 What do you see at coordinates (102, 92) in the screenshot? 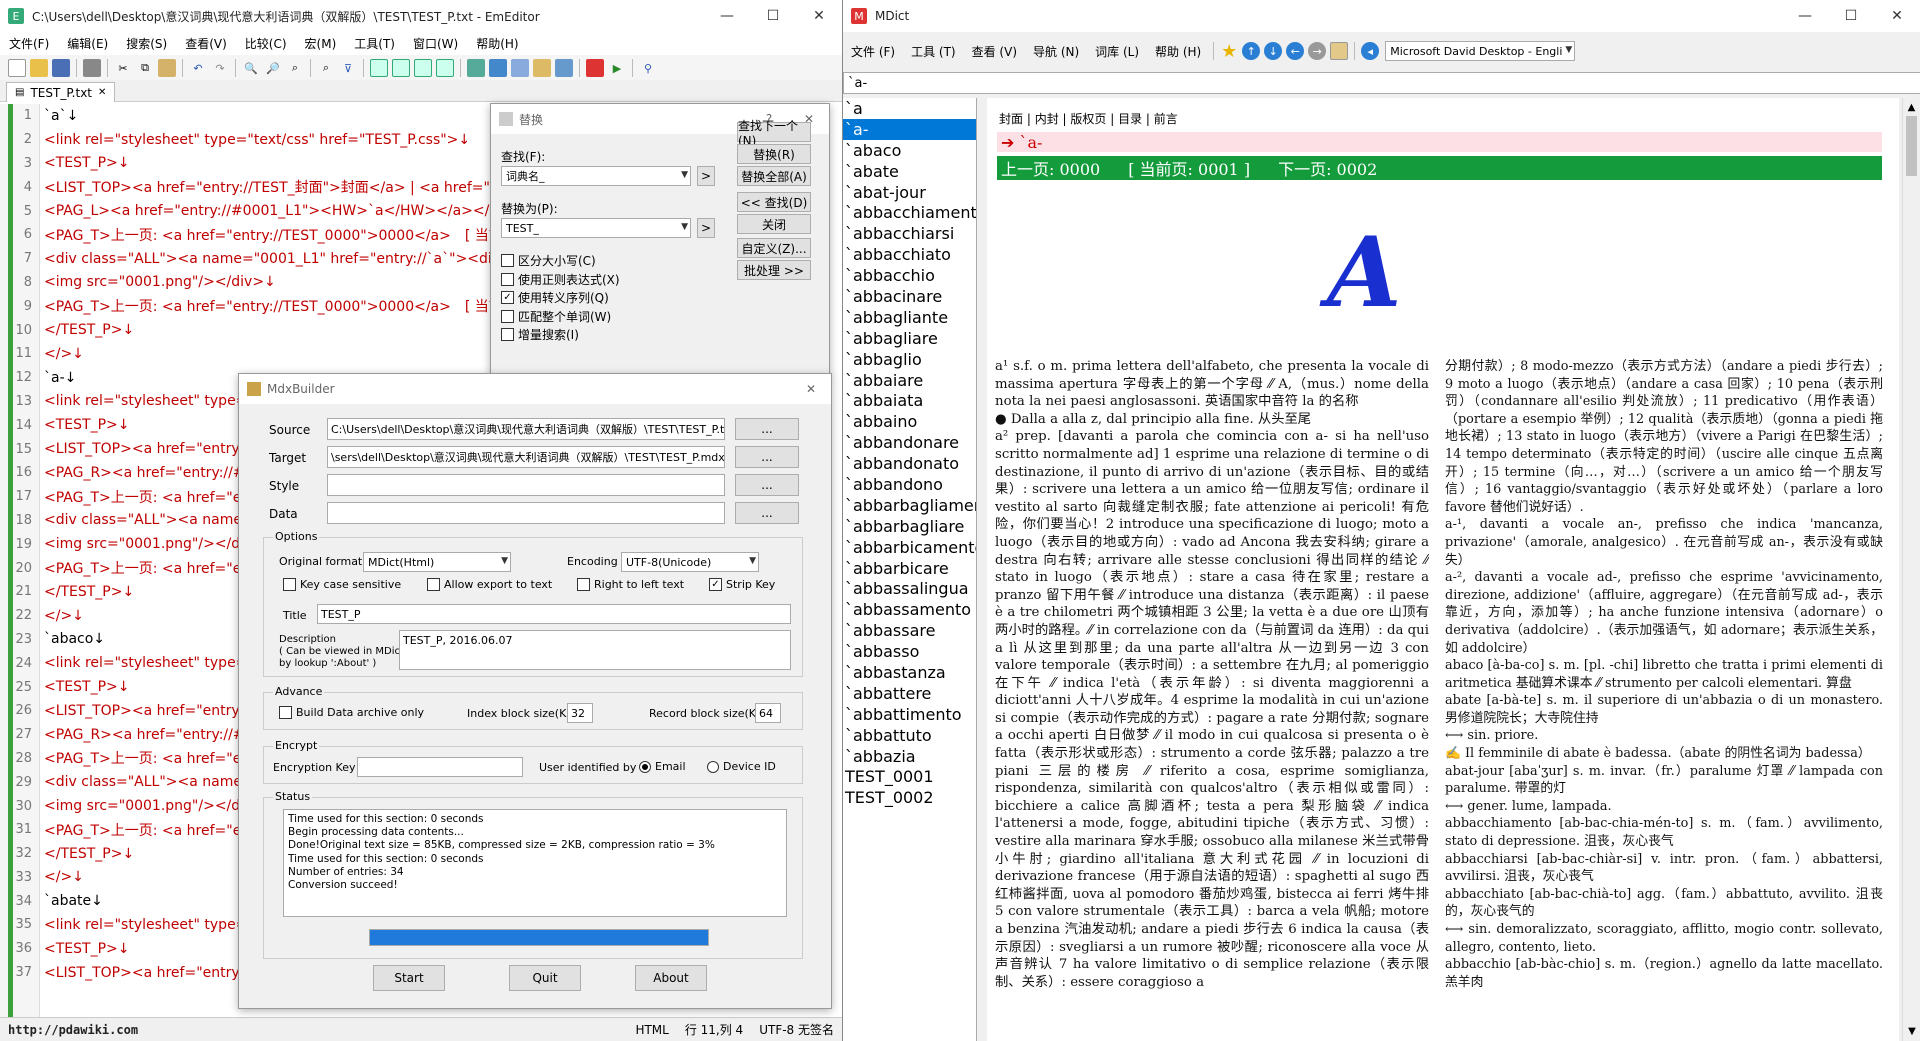
I see `tab-close-icon: ✕` at bounding box center [102, 92].